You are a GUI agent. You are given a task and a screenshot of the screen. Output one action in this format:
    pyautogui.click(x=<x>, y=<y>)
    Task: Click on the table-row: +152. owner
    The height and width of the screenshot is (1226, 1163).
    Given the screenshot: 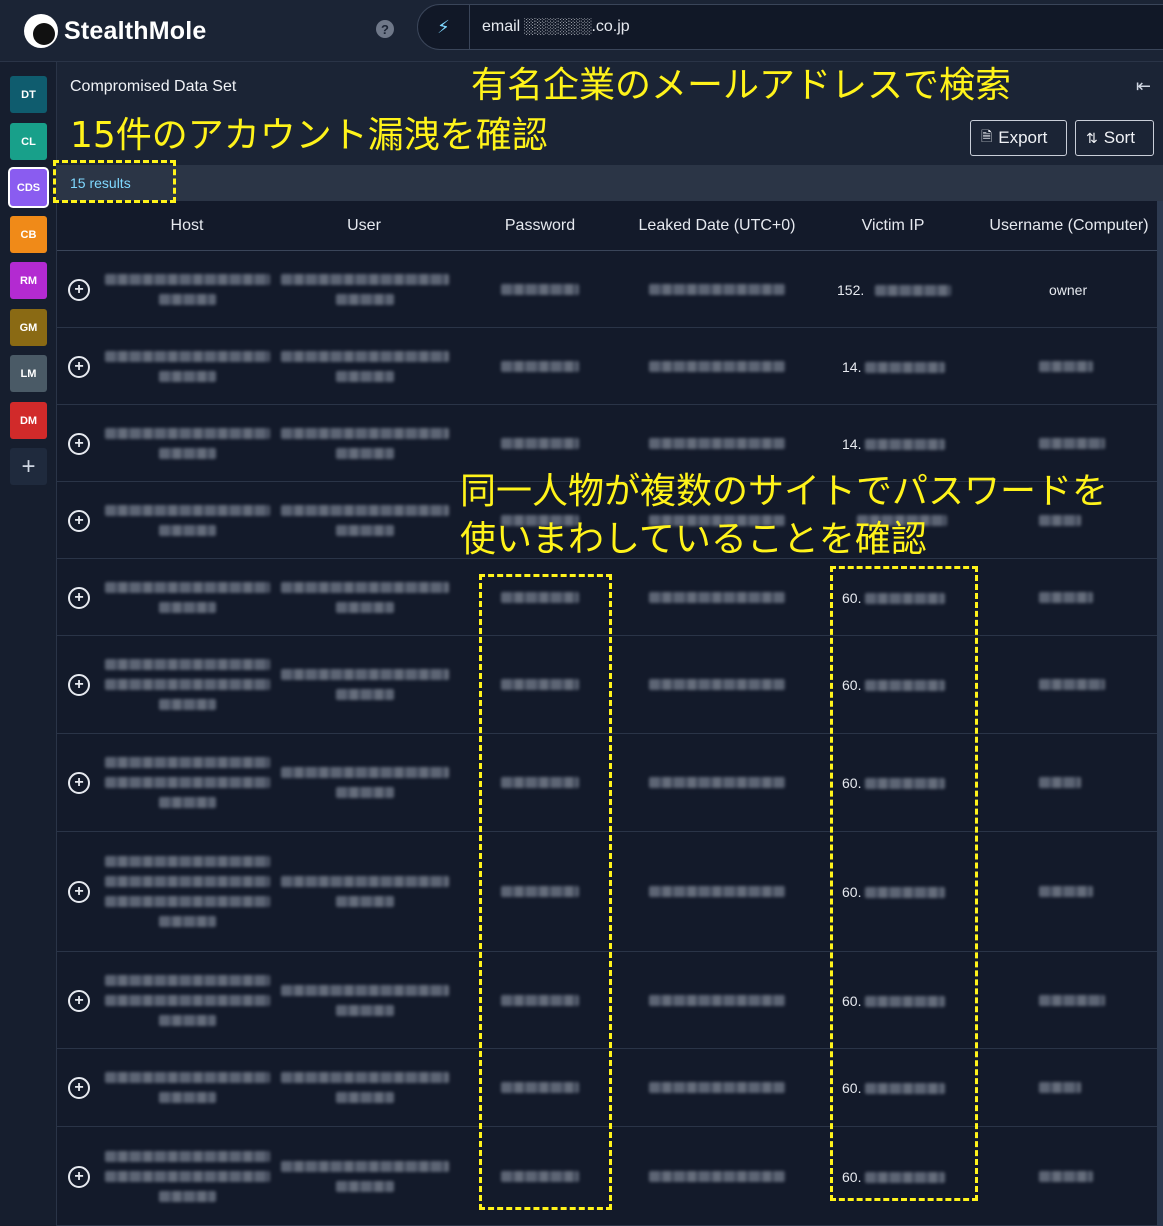 What is the action you would take?
    pyautogui.click(x=607, y=289)
    